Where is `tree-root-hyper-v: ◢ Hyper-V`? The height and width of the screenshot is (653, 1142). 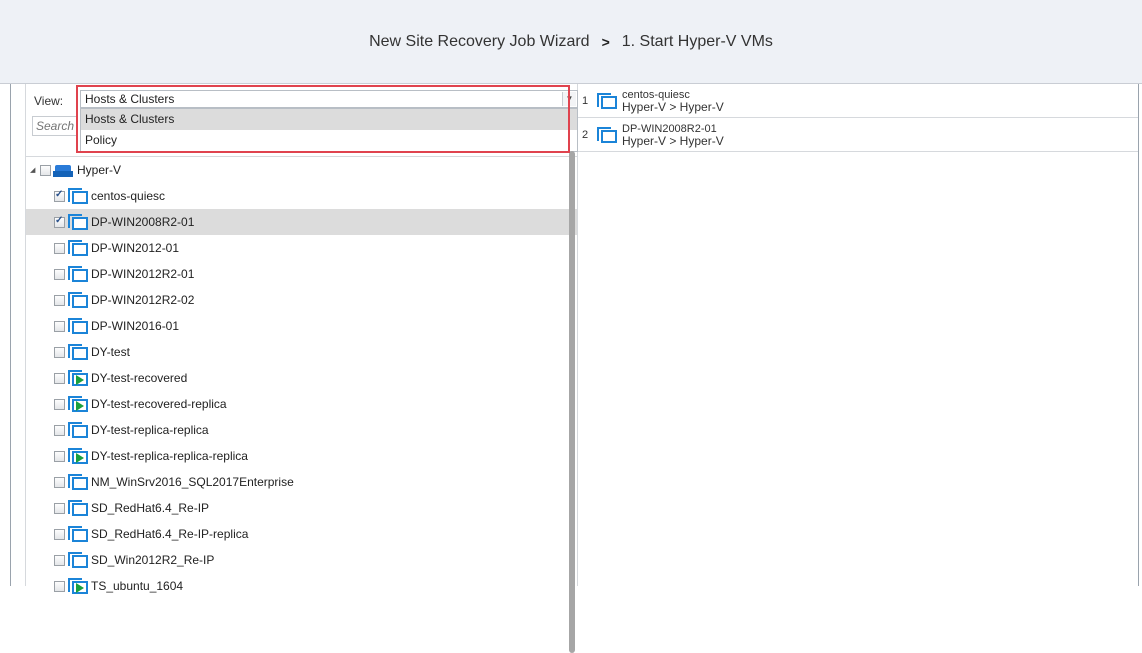
tree-root-hyper-v: ◢ Hyper-V is located at coordinates (301, 170).